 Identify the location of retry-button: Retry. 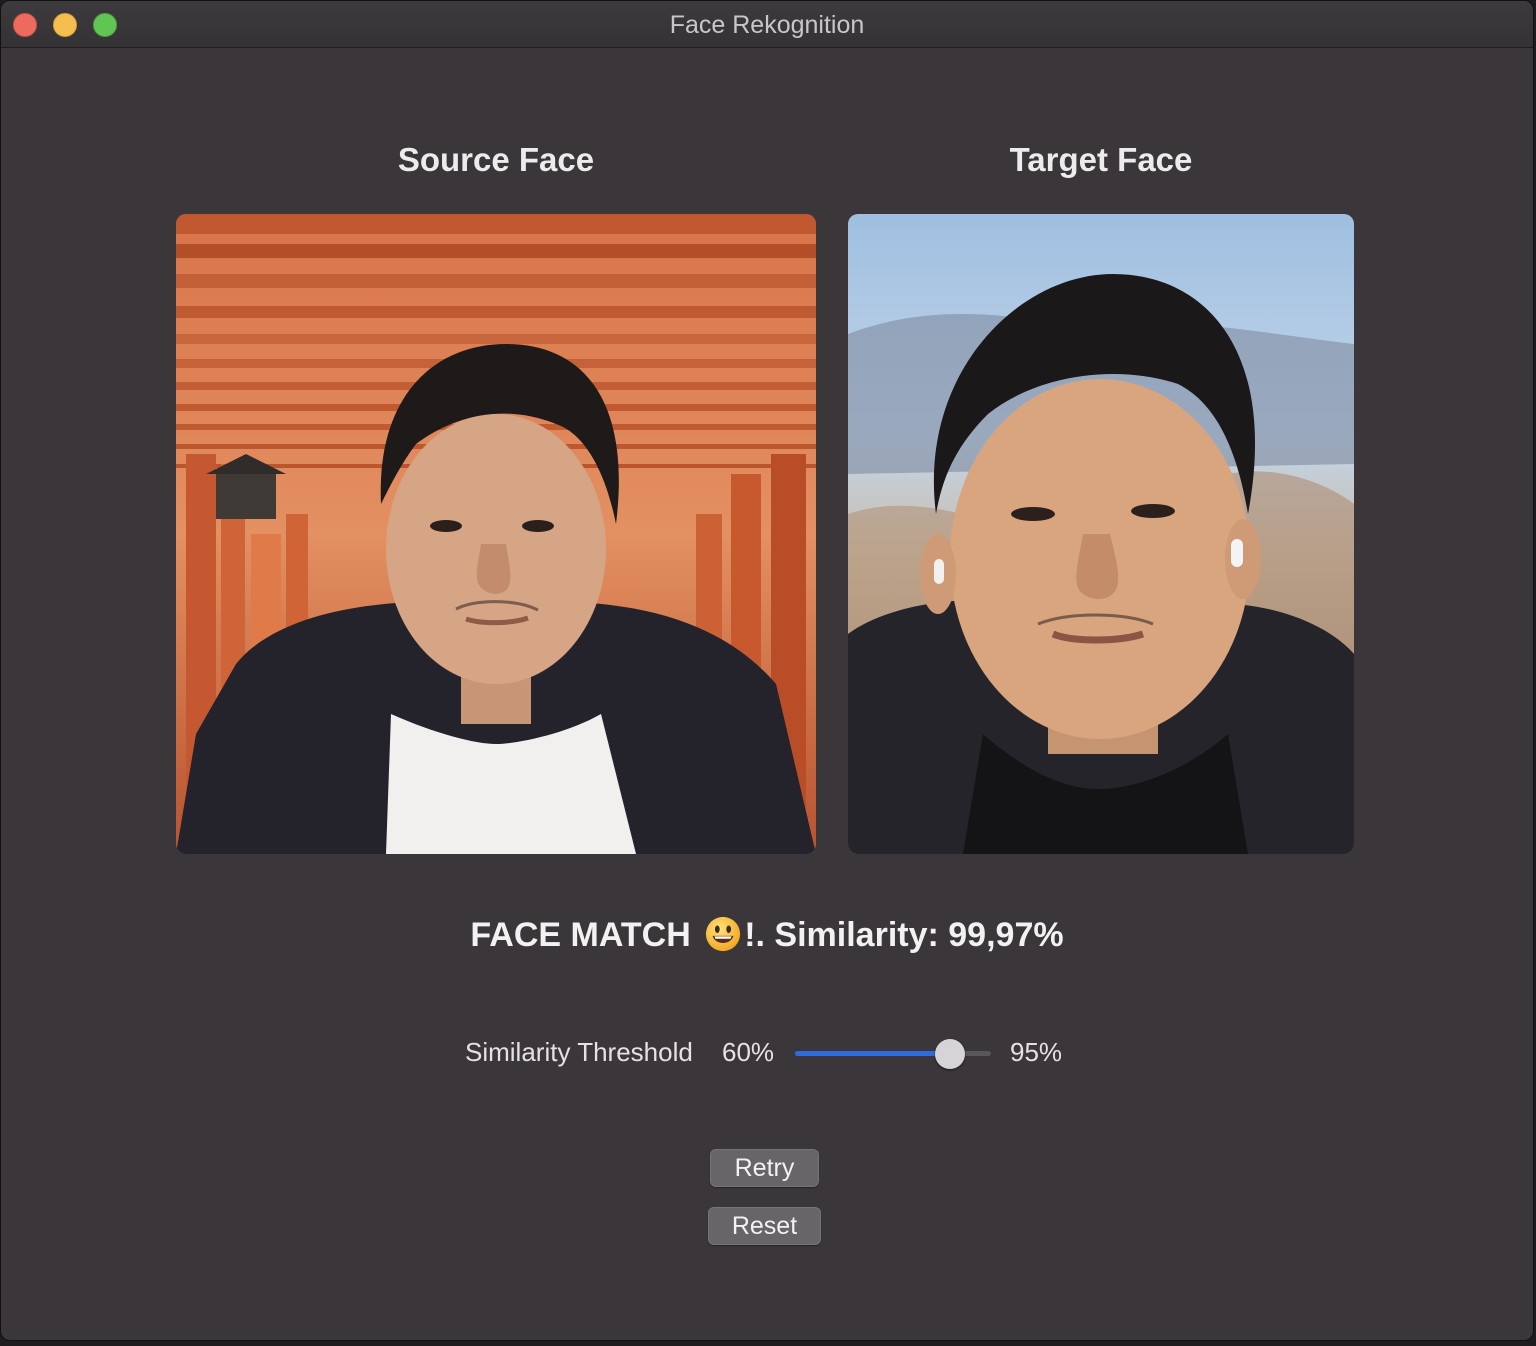
(764, 1168).